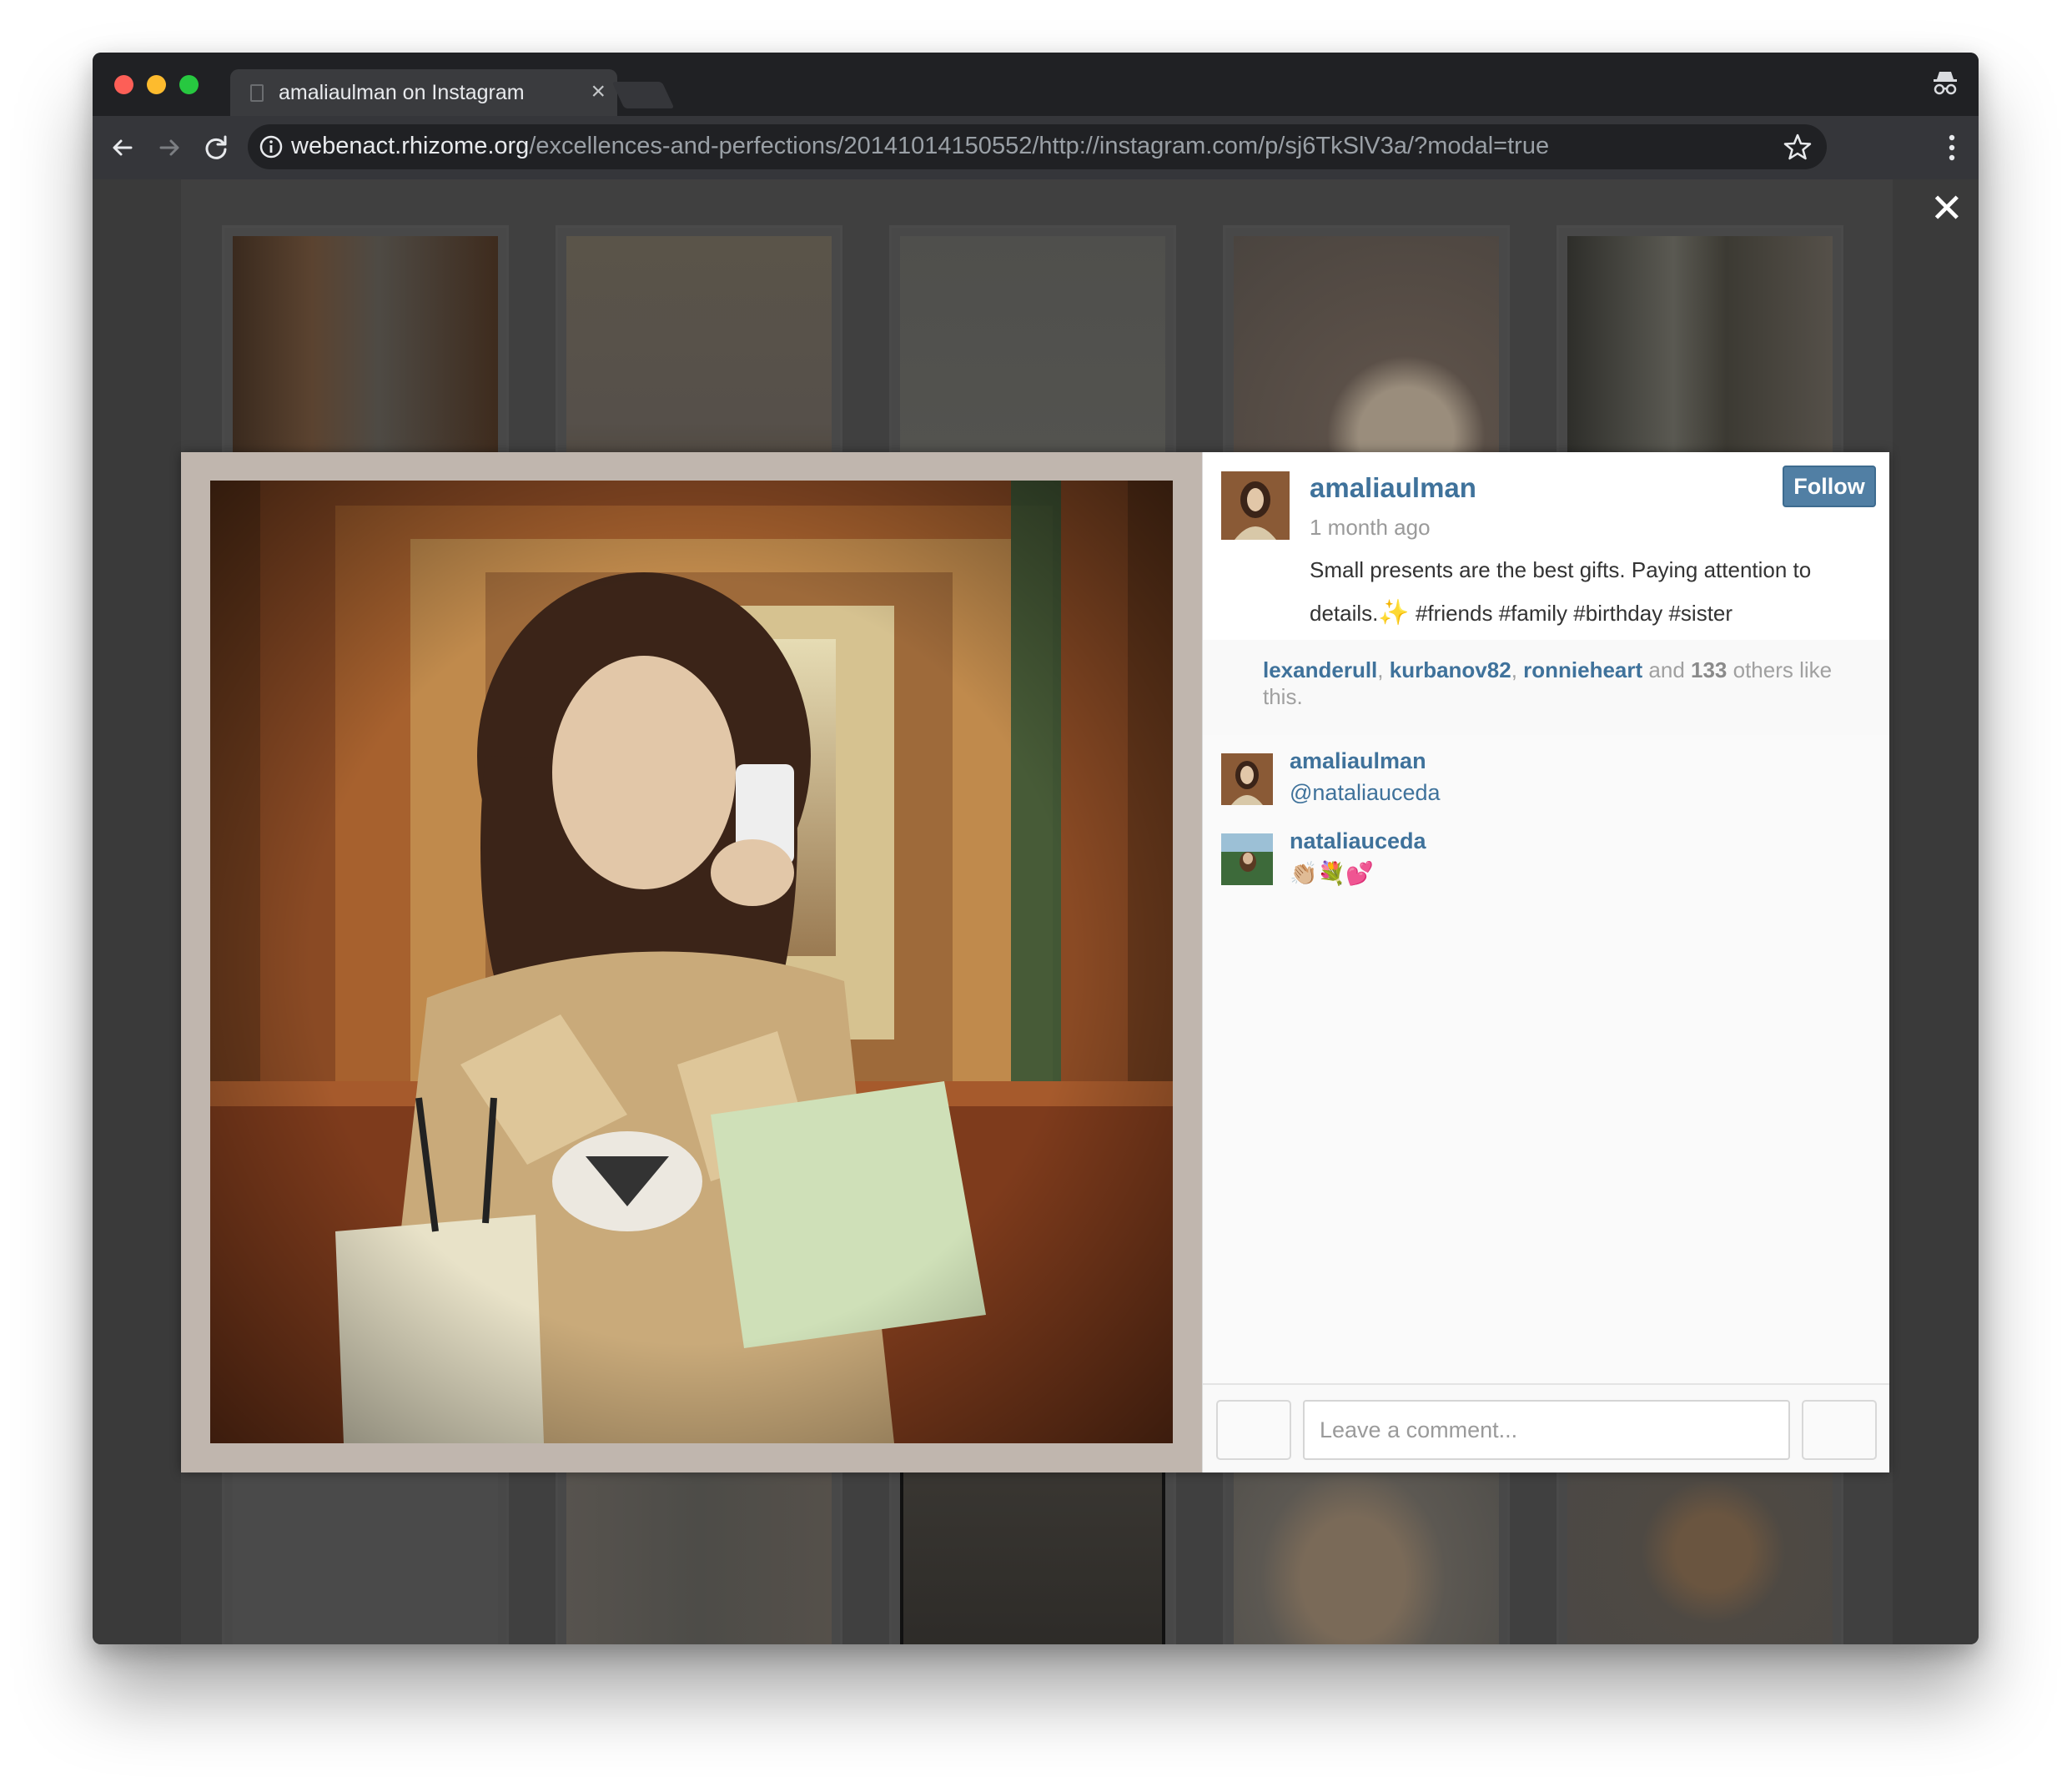  Describe the element at coordinates (1538, 858) in the screenshot. I see `comment-item: nataliauceda 👏🏼💐💕` at that location.